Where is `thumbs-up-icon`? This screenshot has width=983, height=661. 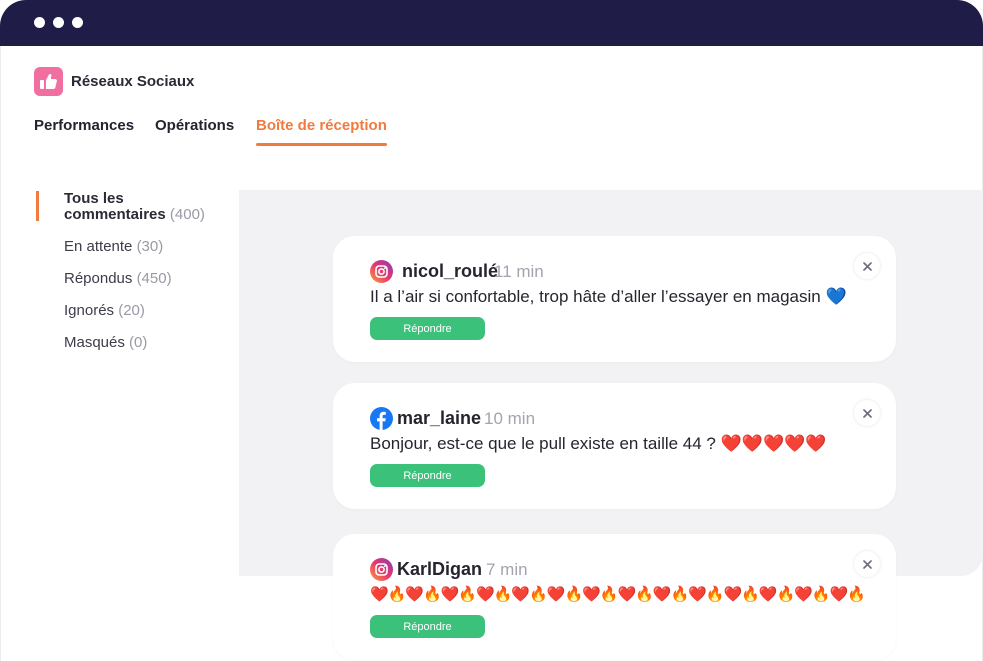
thumbs-up-icon is located at coordinates (48, 81).